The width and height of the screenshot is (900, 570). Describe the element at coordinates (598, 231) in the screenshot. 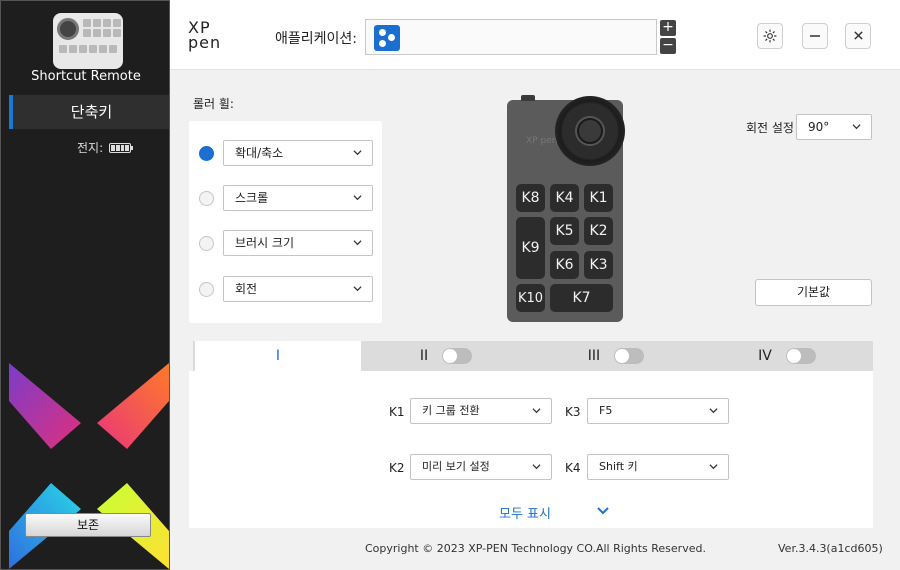

I see `device-key-k2: K2` at that location.